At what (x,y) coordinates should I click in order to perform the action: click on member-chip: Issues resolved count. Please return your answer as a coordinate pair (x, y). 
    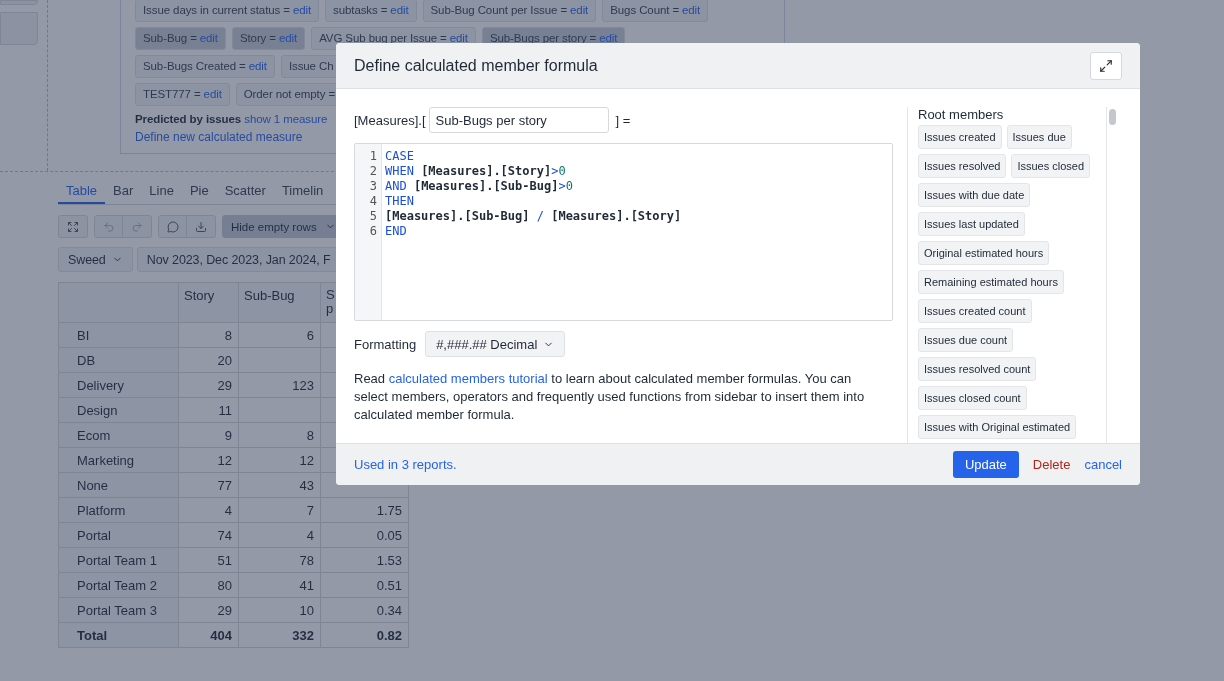
    Looking at the image, I should click on (977, 369).